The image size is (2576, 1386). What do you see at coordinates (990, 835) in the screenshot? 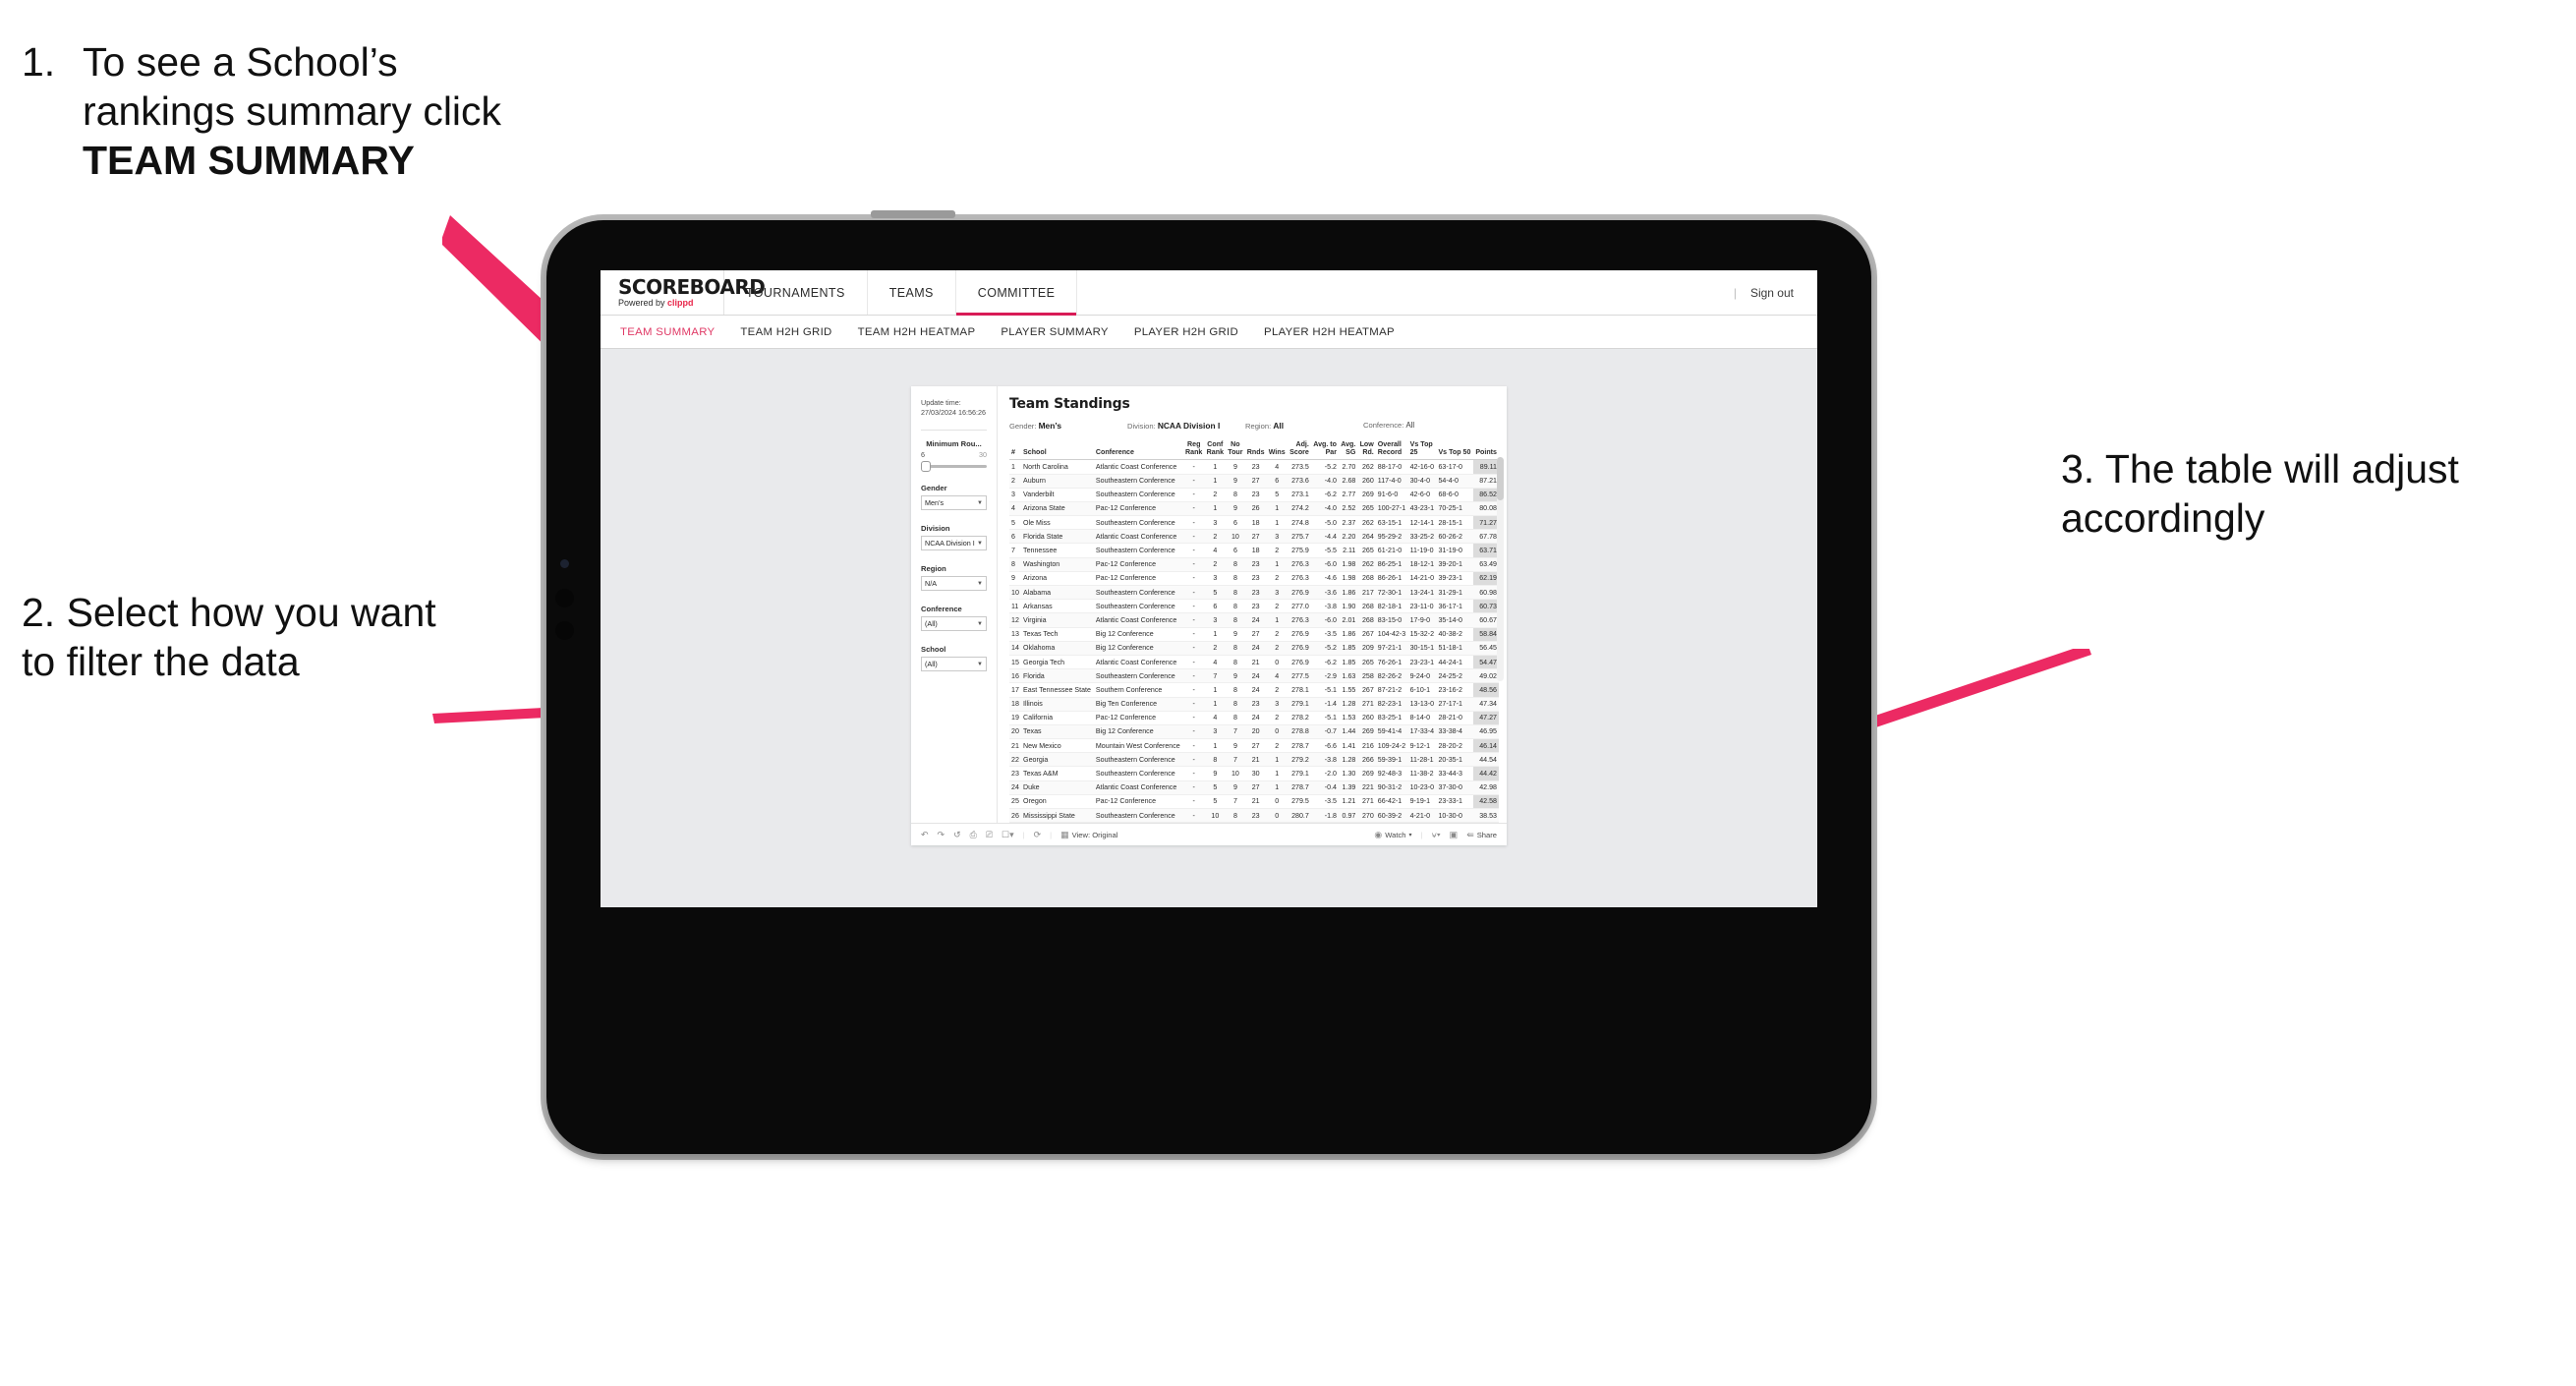
I see `pause-updates-icon: ⎚` at bounding box center [990, 835].